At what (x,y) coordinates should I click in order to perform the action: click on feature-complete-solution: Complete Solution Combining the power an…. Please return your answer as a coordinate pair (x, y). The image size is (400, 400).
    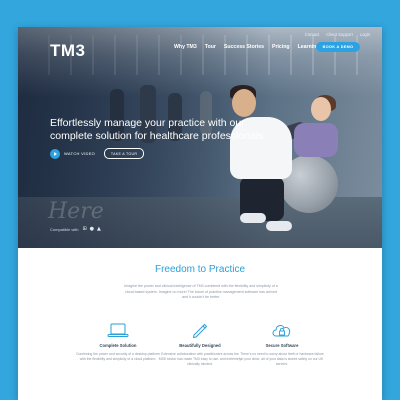
    Looking at the image, I should click on (118, 342).